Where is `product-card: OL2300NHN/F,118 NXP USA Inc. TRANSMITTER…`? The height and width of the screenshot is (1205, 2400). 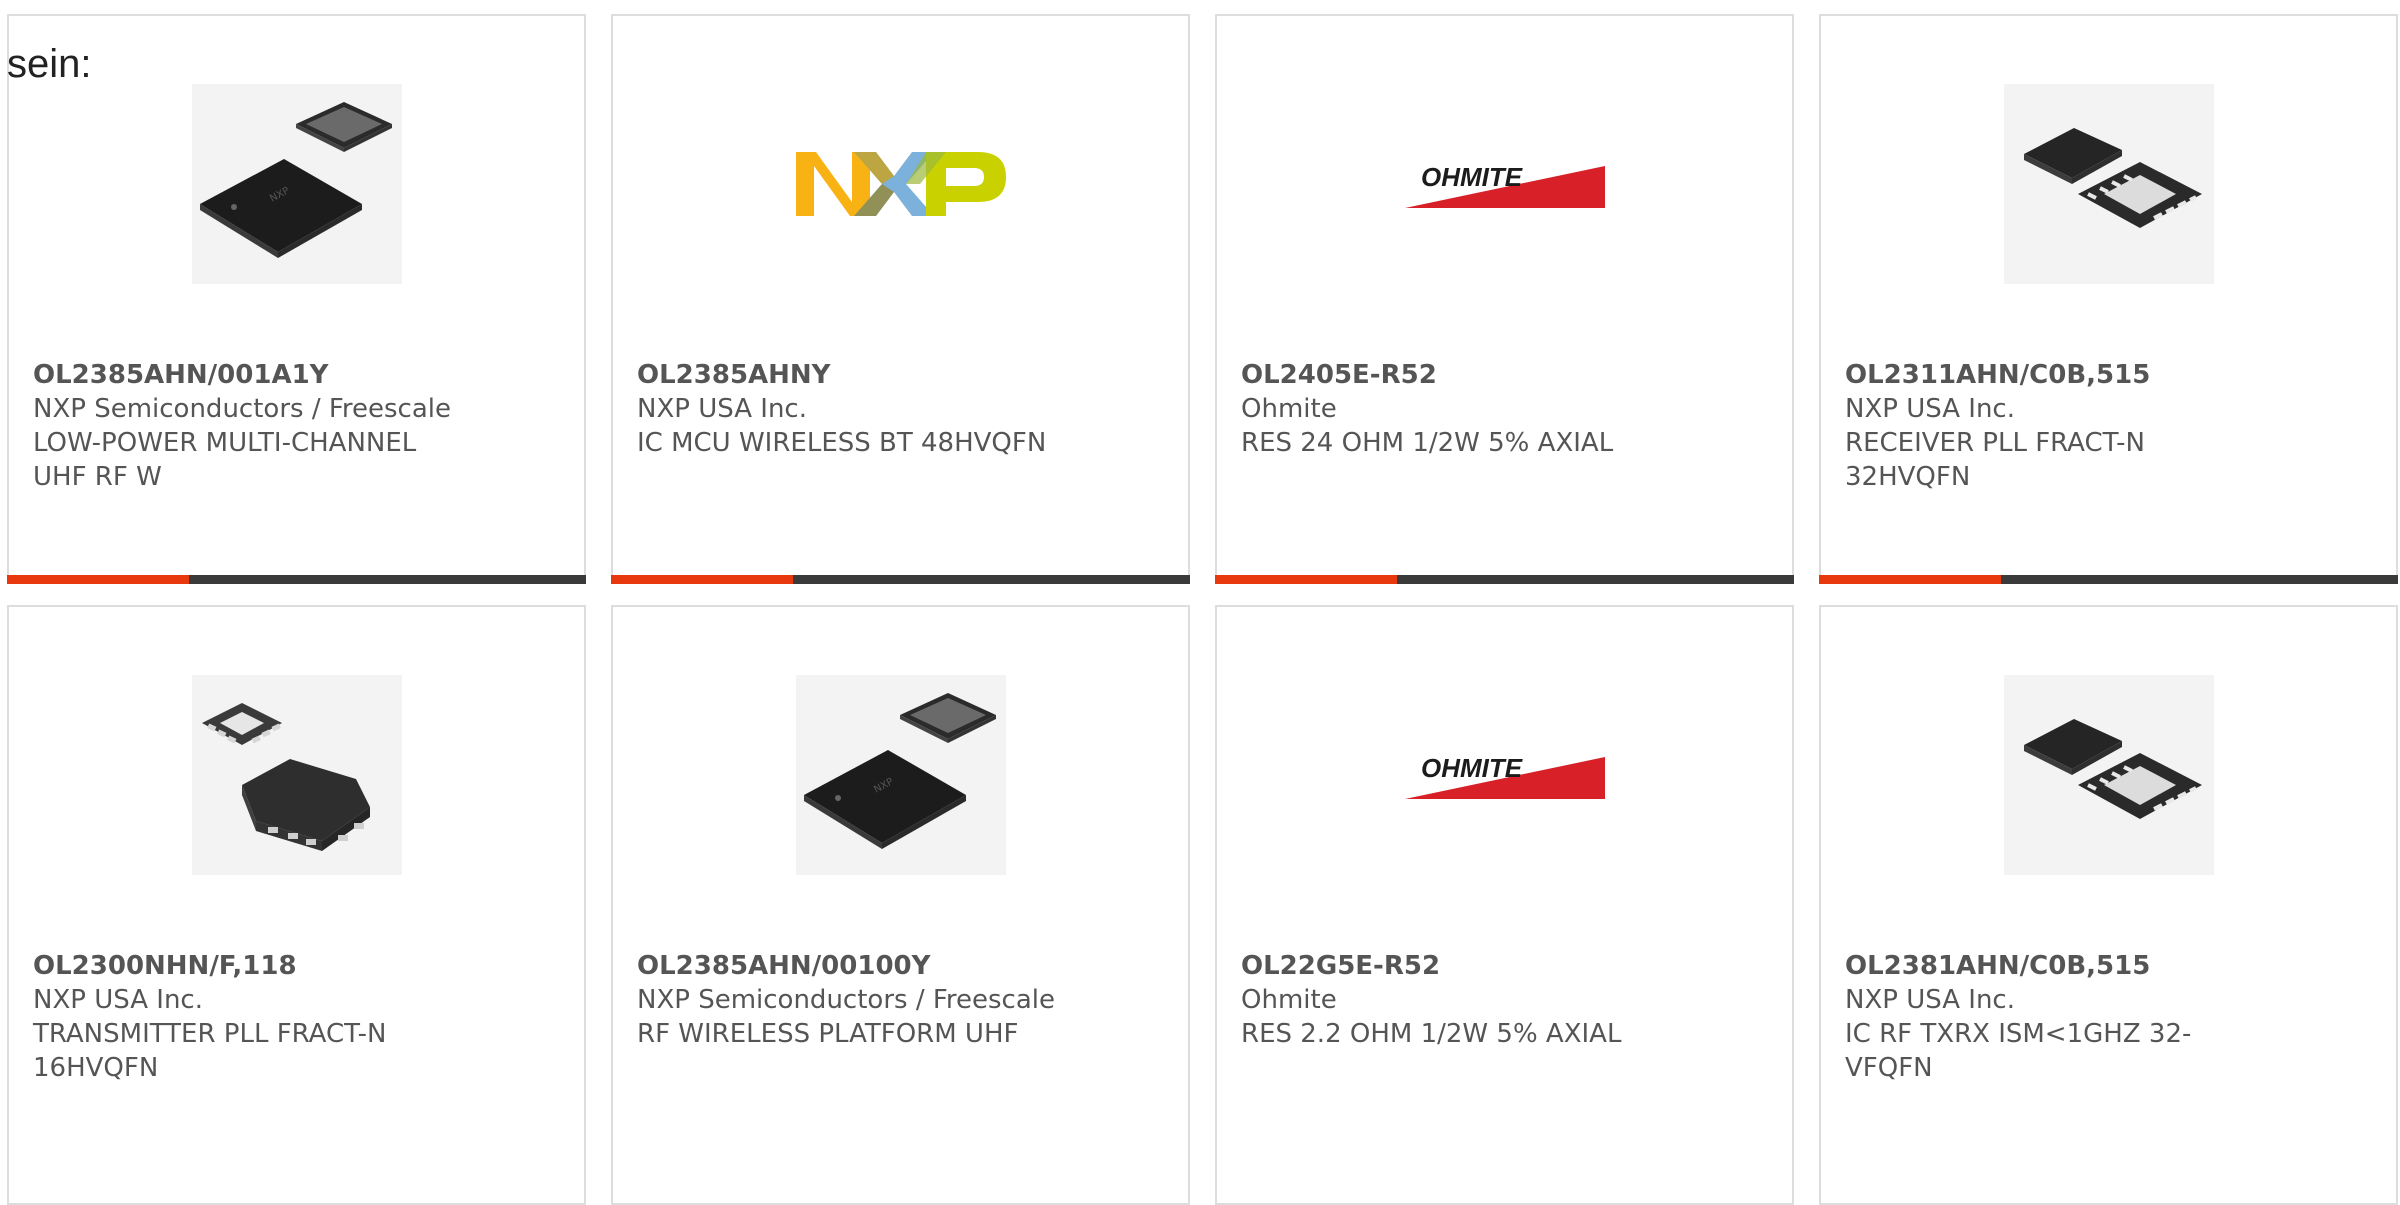
product-card: OL2300NHN/F,118 NXP USA Inc. TRANSMITTER… is located at coordinates (296, 905).